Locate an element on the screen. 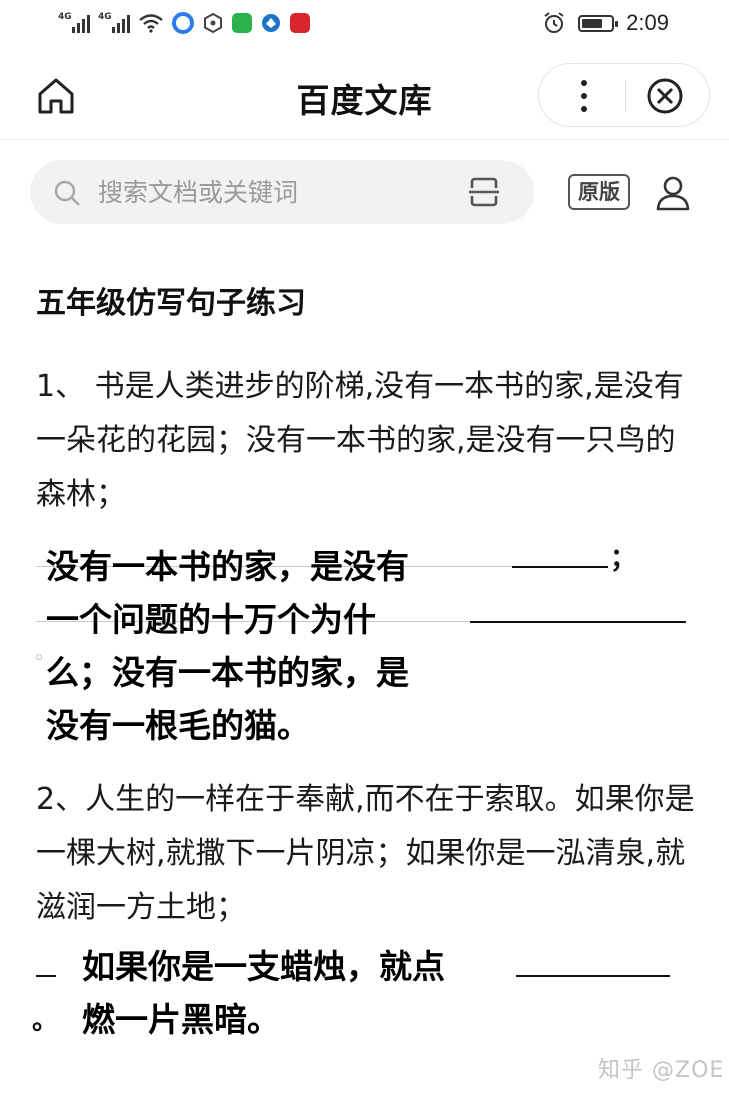  search-icon is located at coordinates (67, 193).